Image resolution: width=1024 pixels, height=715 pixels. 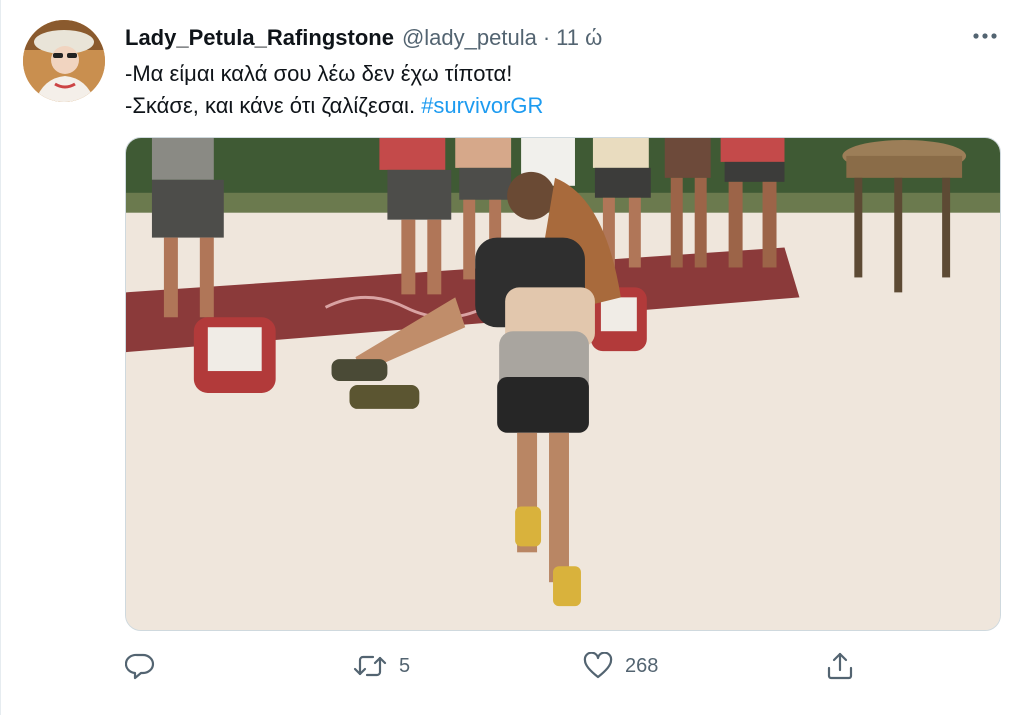 I want to click on retweet-count: 5, so click(x=405, y=665).